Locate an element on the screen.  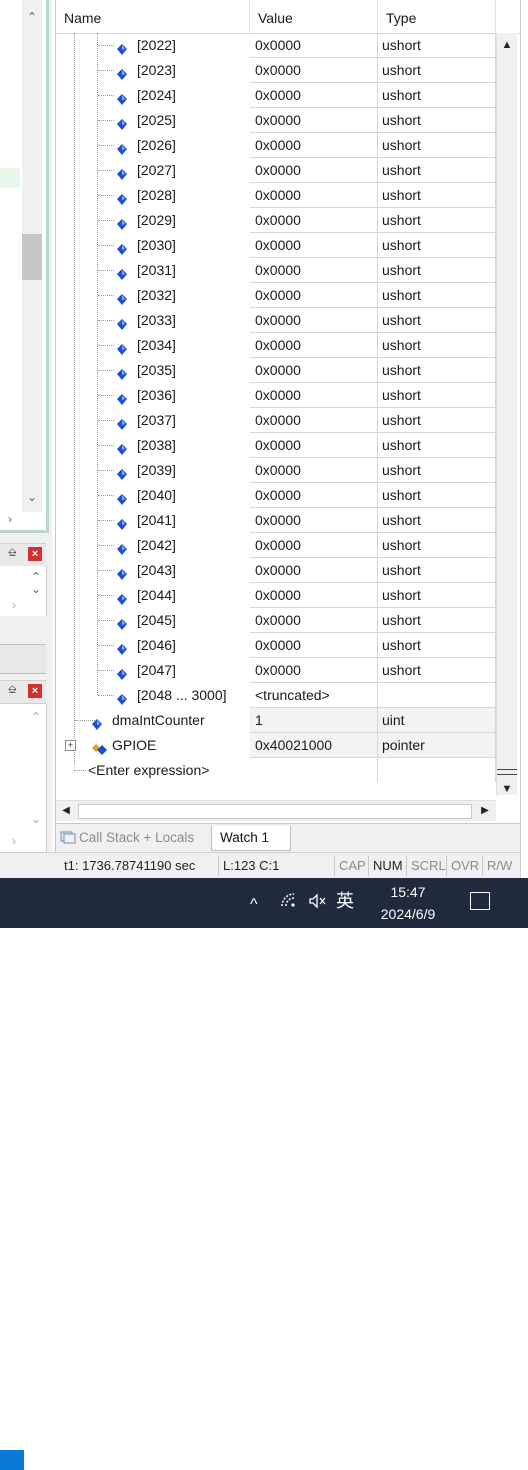
column-type: Type is located at coordinates (437, 16).